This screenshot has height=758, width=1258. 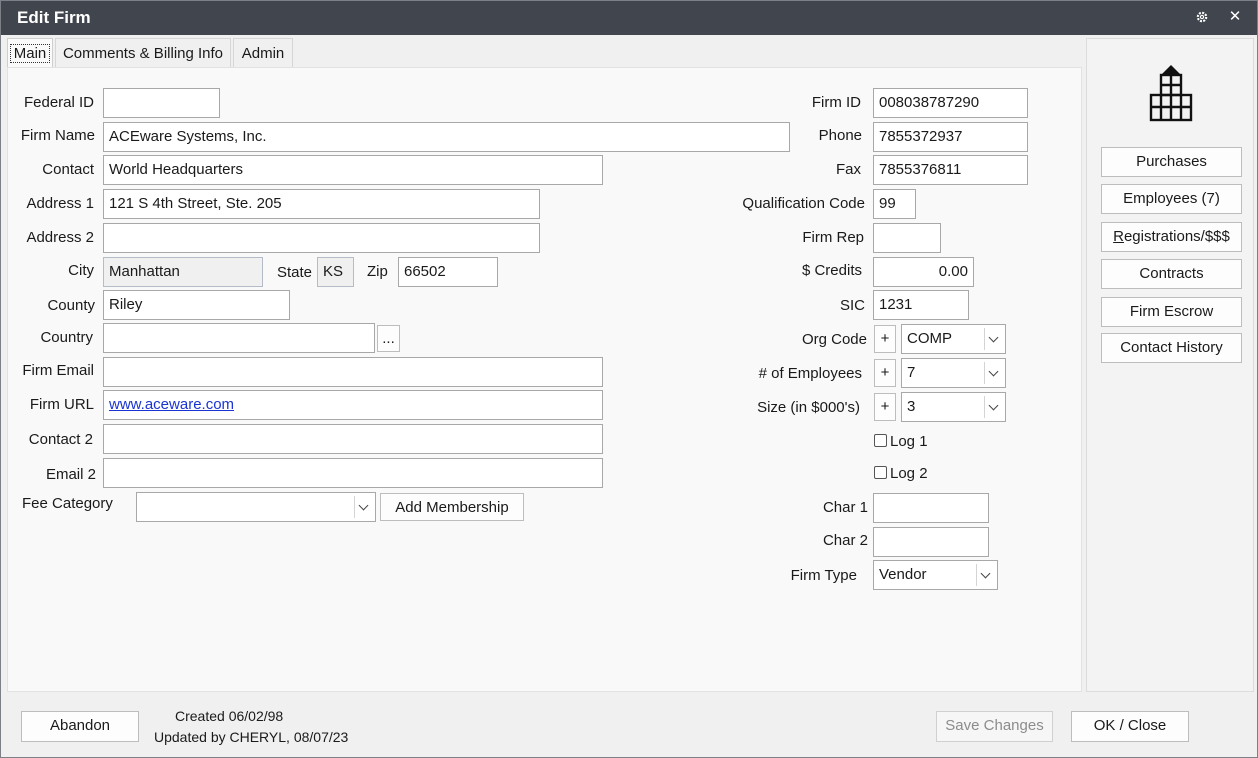 What do you see at coordinates (903, 574) in the screenshot?
I see `firm-type-value: Vendor` at bounding box center [903, 574].